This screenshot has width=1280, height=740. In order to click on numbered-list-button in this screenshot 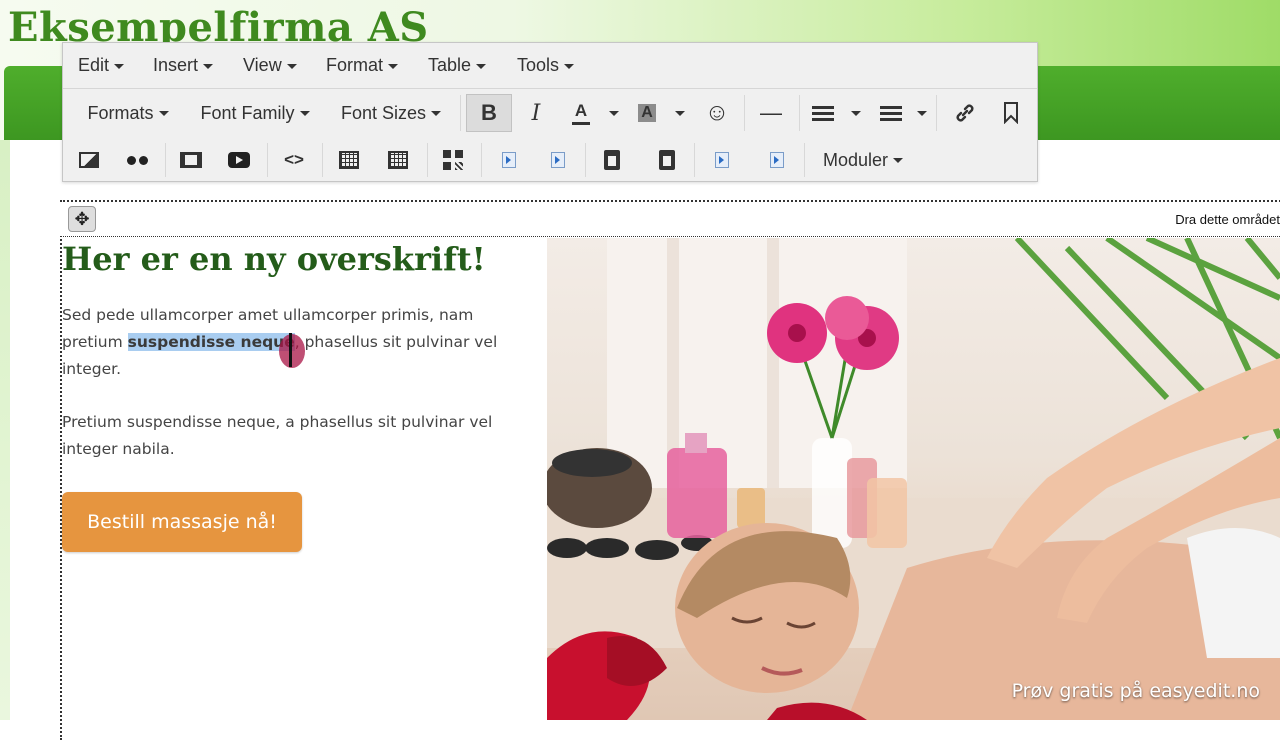, I will do `click(891, 113)`.